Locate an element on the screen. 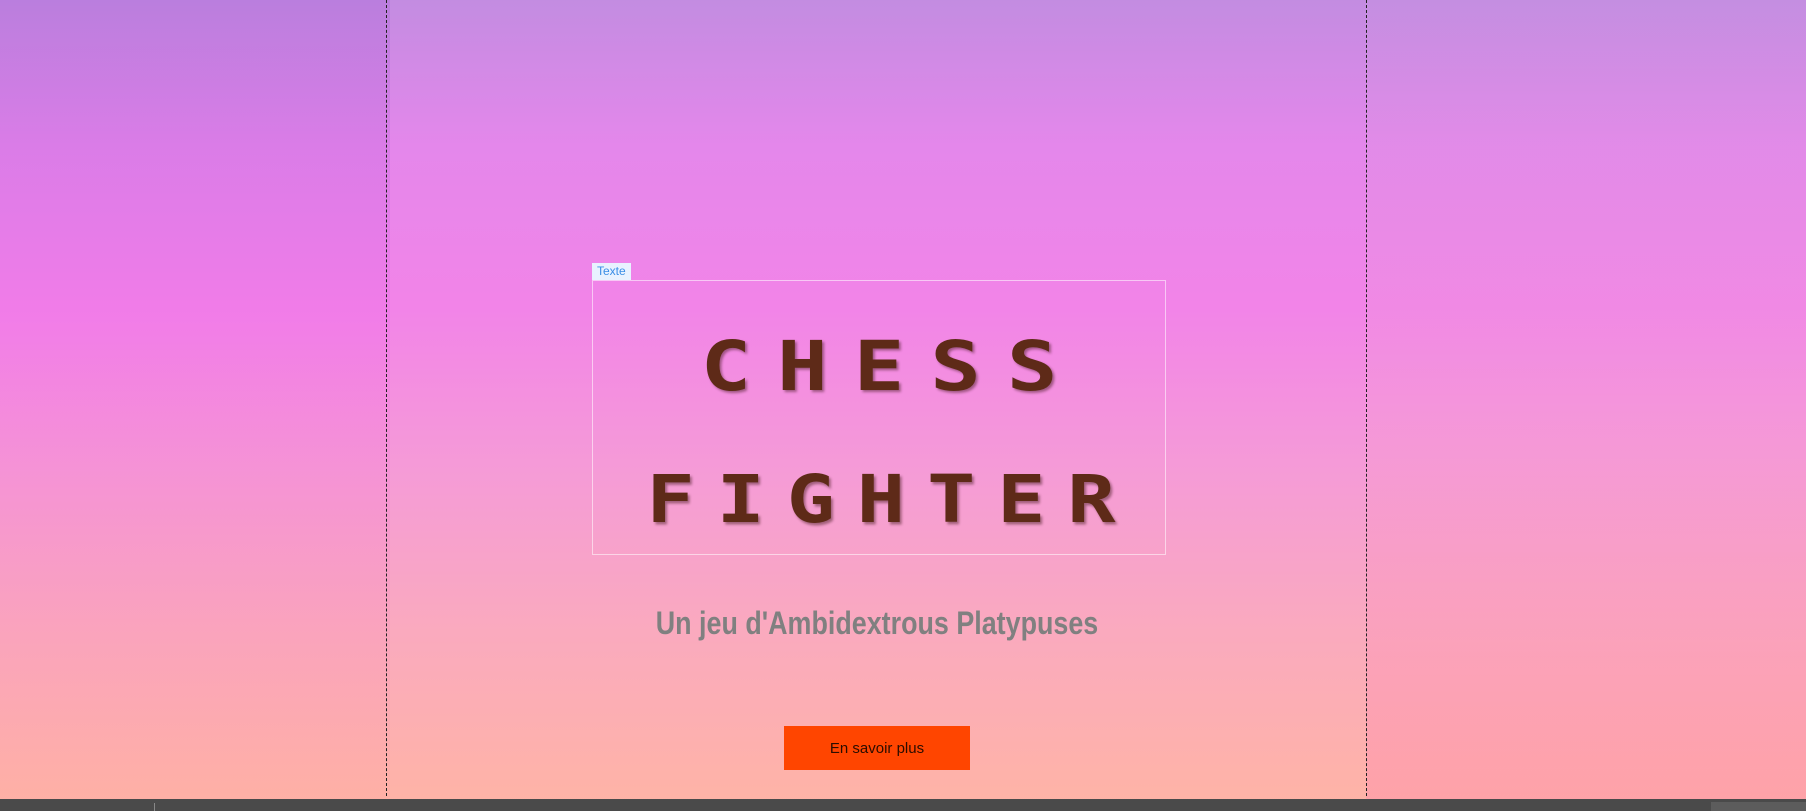 The width and height of the screenshot is (1806, 811). hero-subtitle: Un jeu d'Ambidextrous Platypuses is located at coordinates (876, 623).